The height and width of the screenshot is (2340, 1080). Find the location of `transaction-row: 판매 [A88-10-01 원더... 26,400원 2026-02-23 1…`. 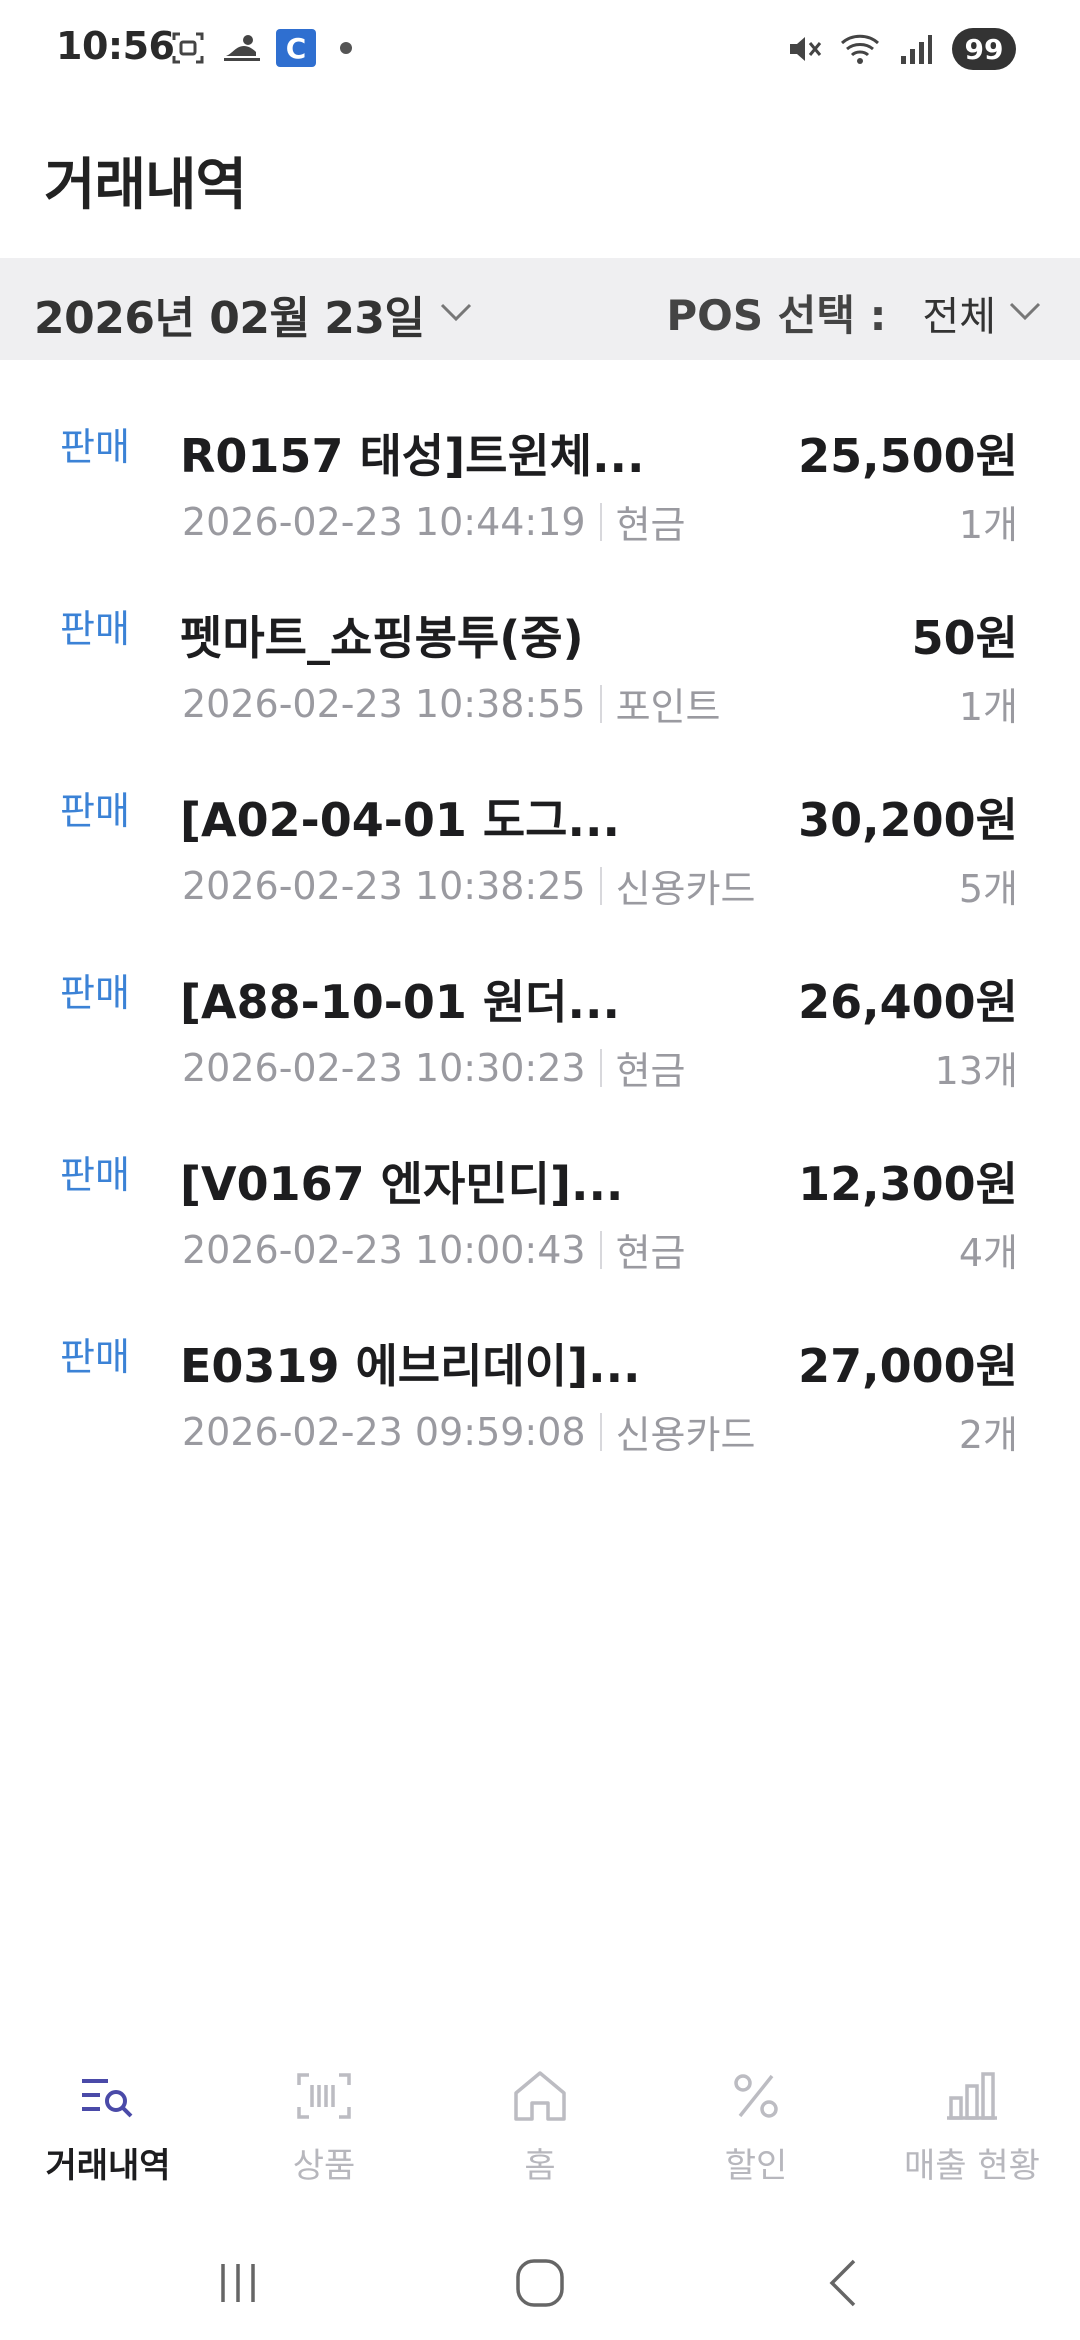

transaction-row: 판매 [A88-10-01 원더... 26,400원 2026-02-23 1… is located at coordinates (540, 1027).